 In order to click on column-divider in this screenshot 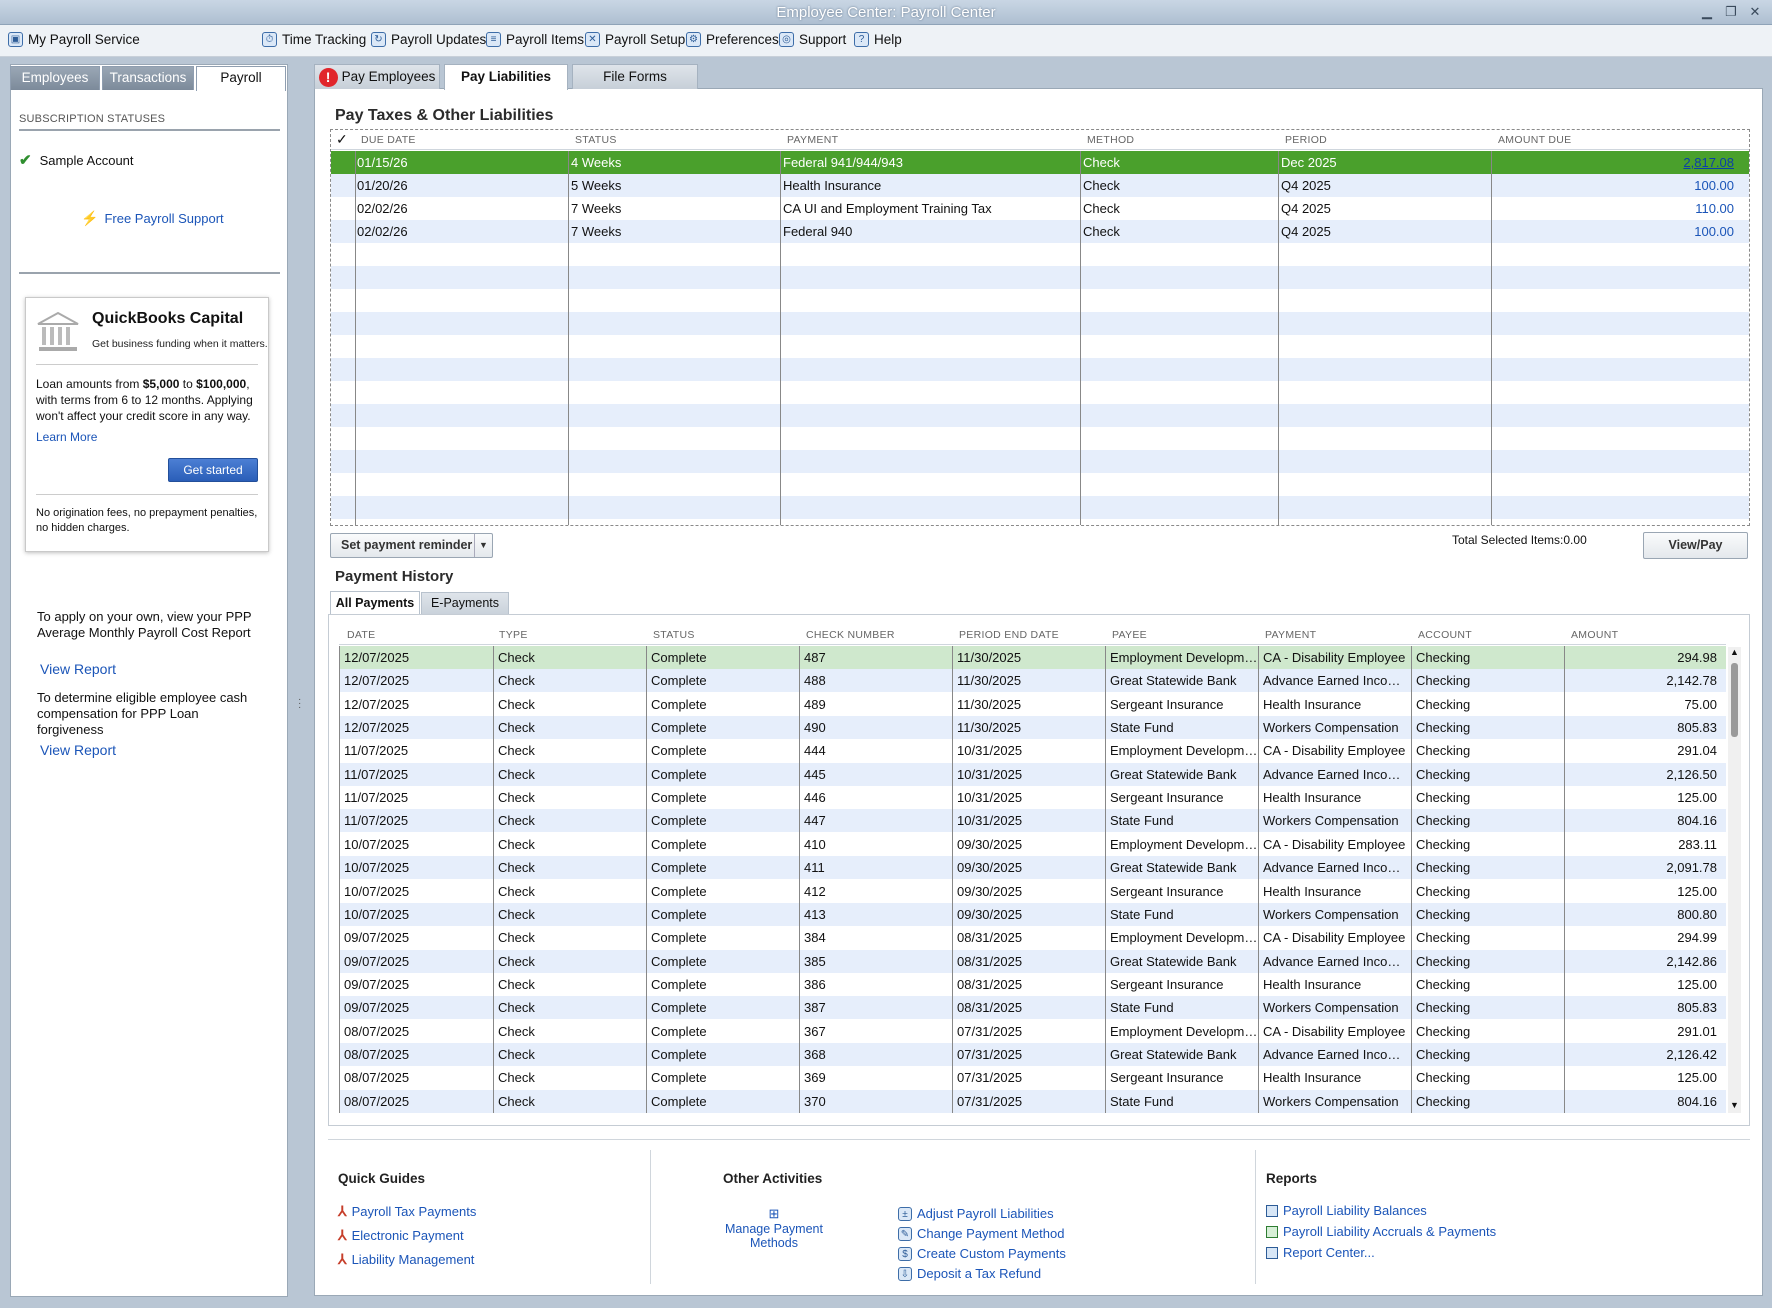, I will do `click(799, 879)`.